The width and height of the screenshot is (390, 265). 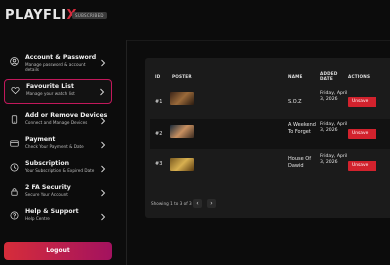 I want to click on sidebar-item-favourite-list: Favourite List Manage your watch list, so click(x=58, y=91).